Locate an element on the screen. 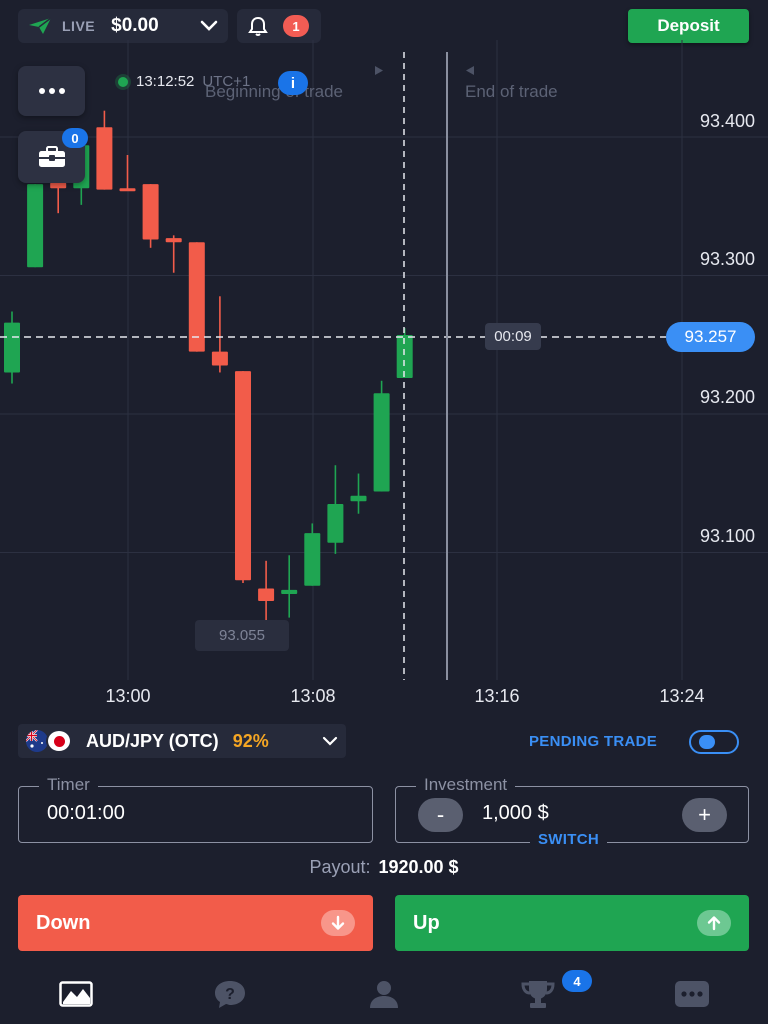  timezone-label: UTC+1 is located at coordinates (226, 81).